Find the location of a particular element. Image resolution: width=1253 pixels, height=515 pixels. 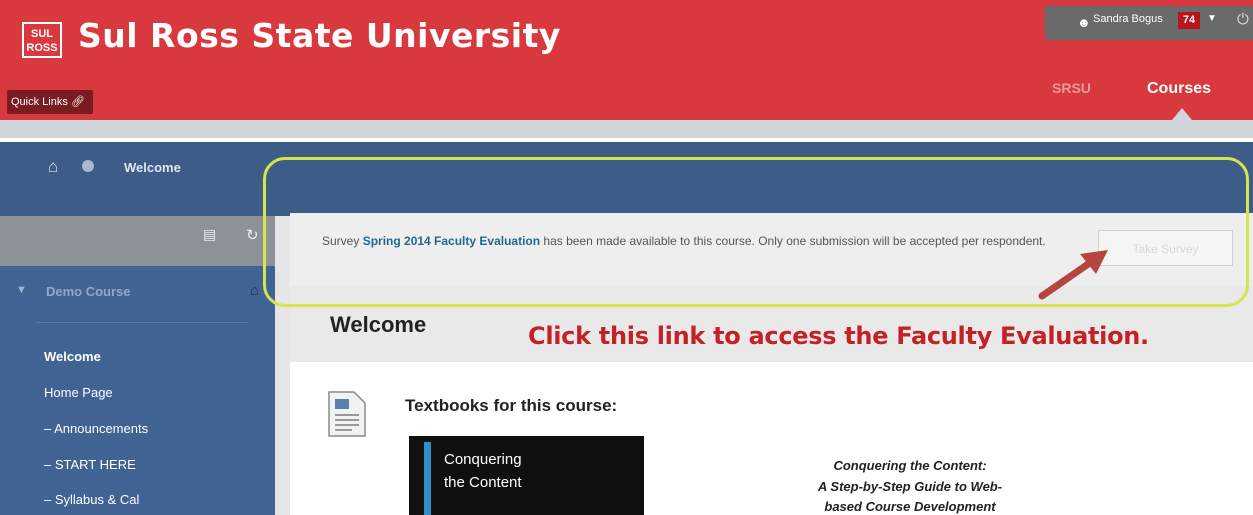

triangle-down-icon: ▼ is located at coordinates (21, 290).